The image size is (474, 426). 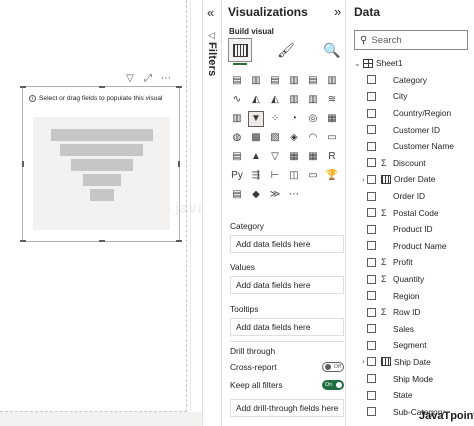 I want to click on field-row: Category, so click(x=414, y=80).